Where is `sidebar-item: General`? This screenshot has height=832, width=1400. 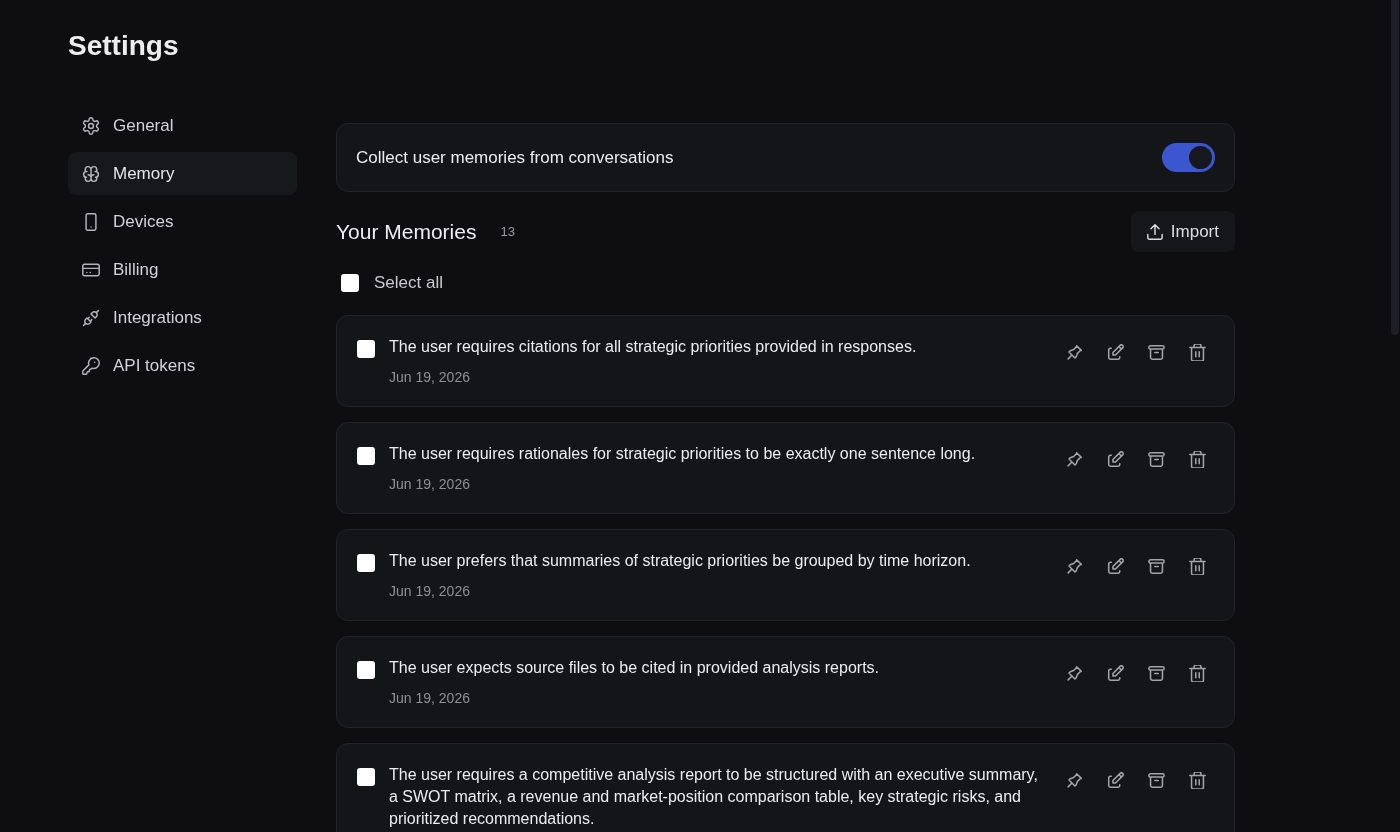 sidebar-item: General is located at coordinates (182, 125).